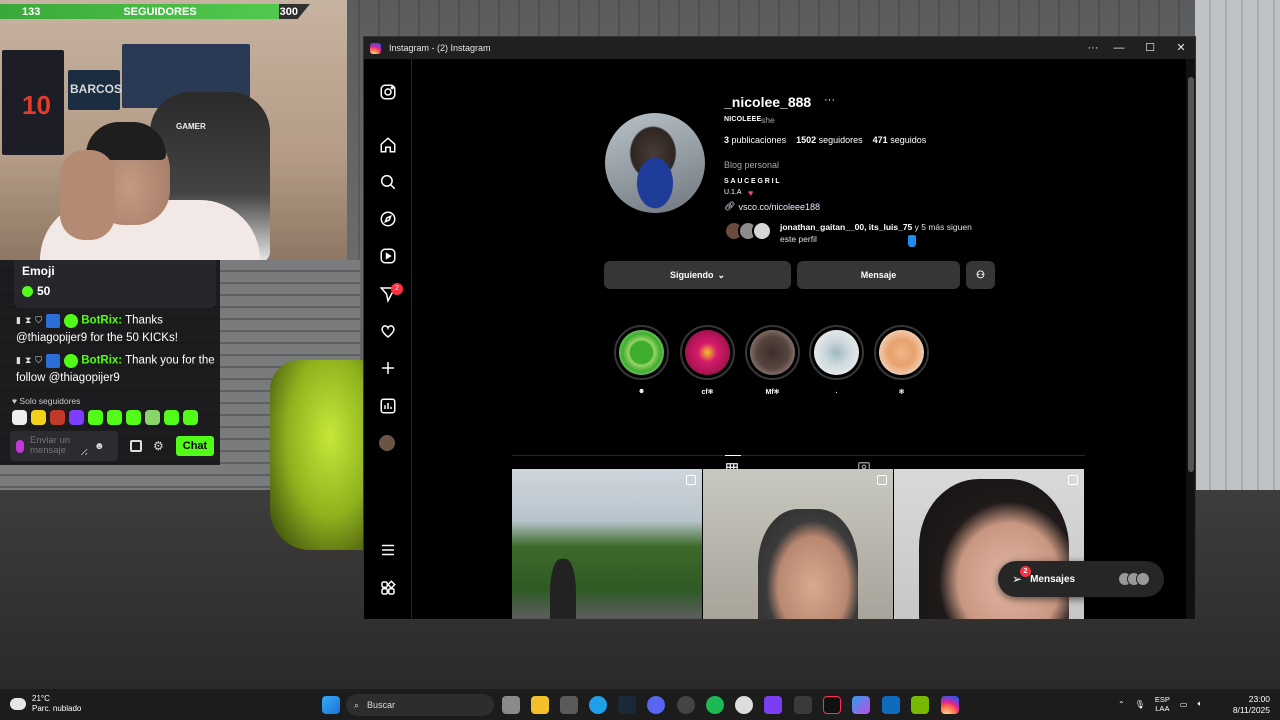 The height and width of the screenshot is (720, 1280). What do you see at coordinates (686, 705) in the screenshot?
I see `xbox-icon` at bounding box center [686, 705].